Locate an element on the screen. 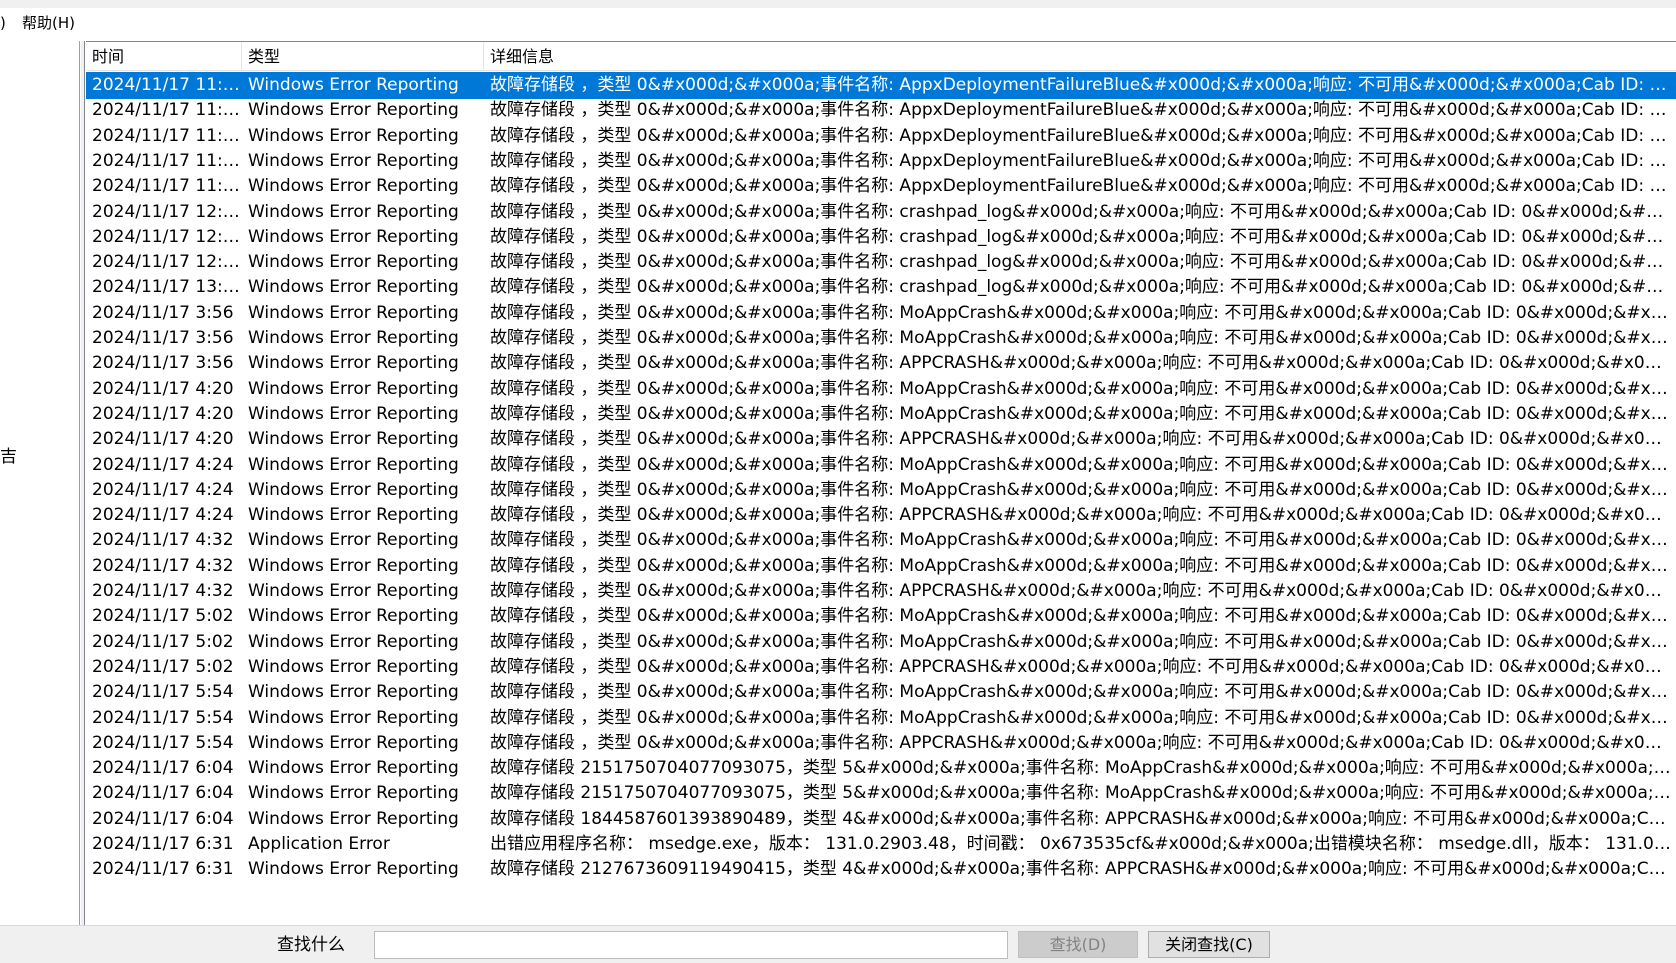  cell-time: 2024/11/17 5:02 is located at coordinates (163, 616).